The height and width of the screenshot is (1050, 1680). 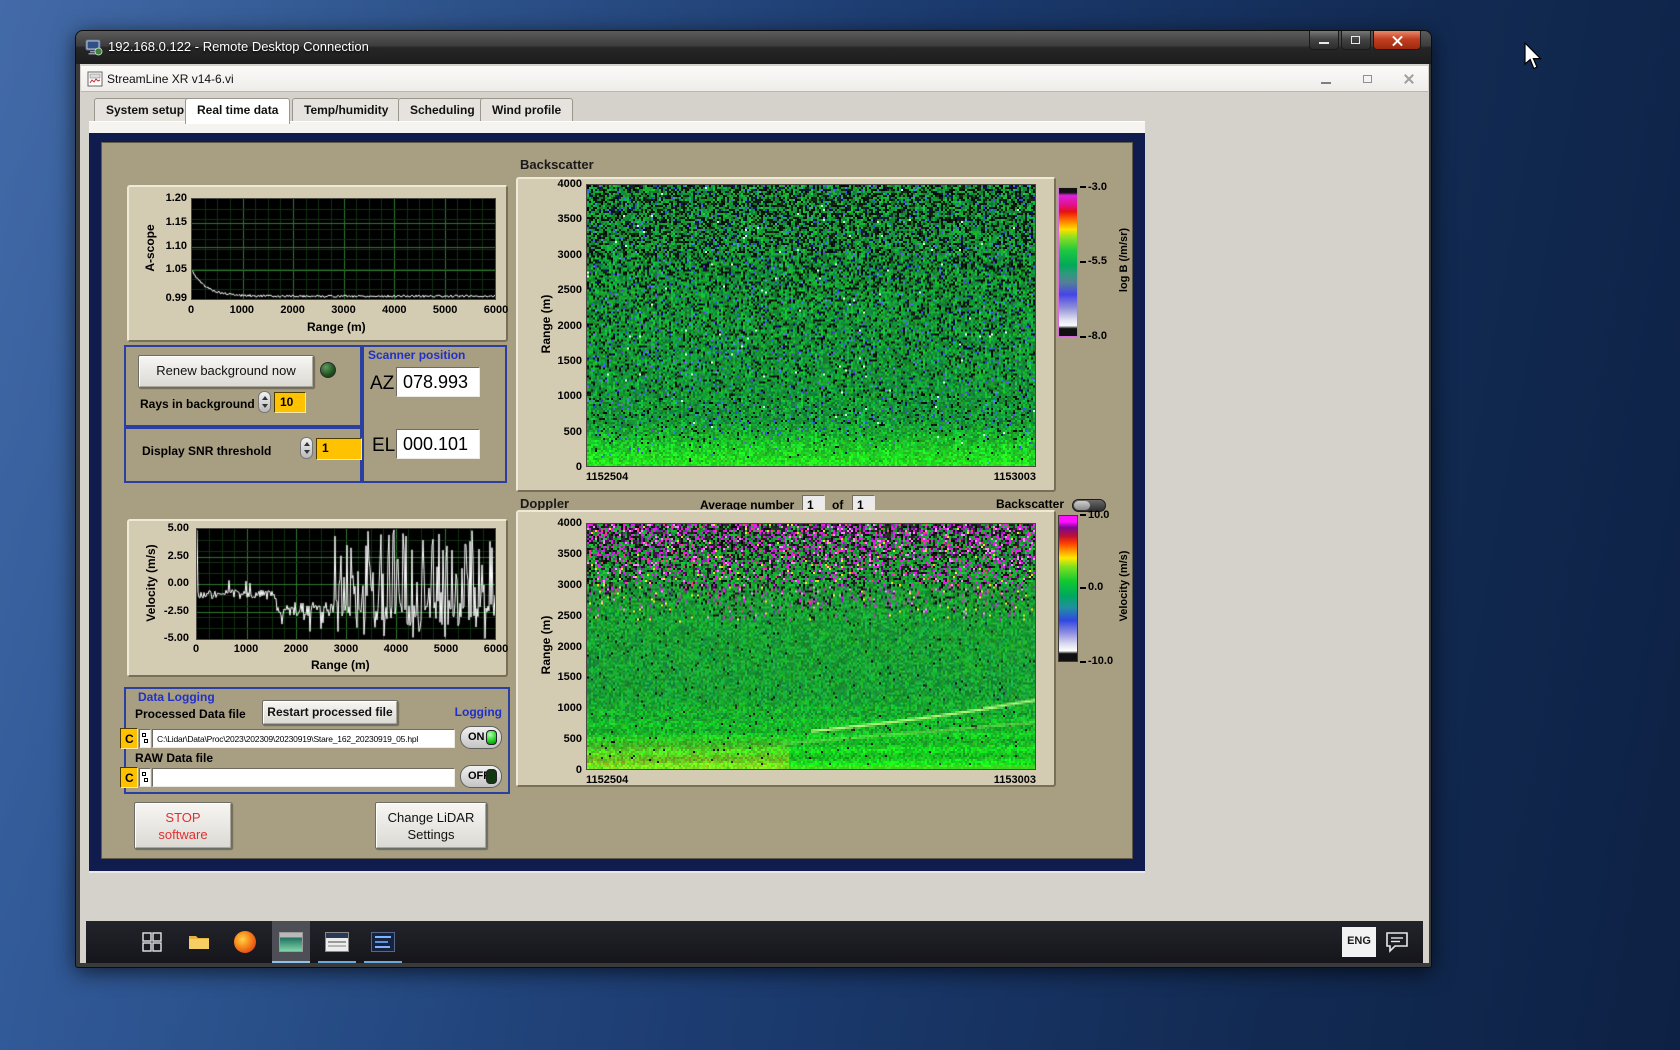 What do you see at coordinates (1409, 79) in the screenshot?
I see `vi-close-button` at bounding box center [1409, 79].